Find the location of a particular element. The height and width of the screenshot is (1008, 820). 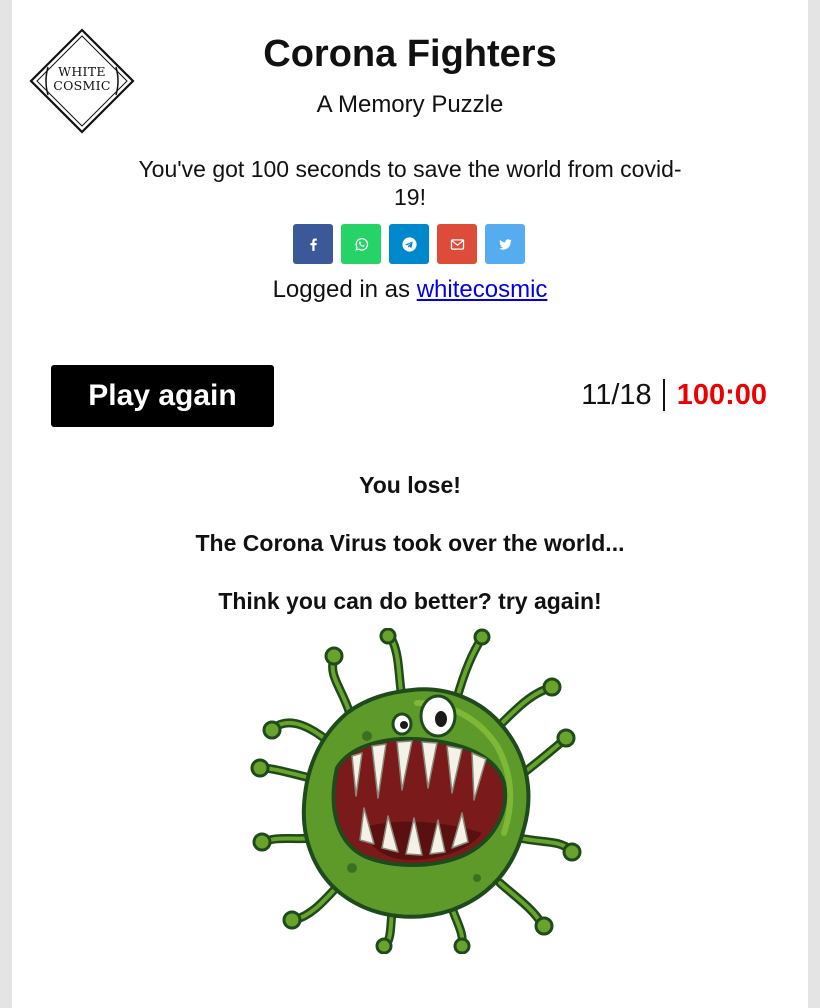

virus-monster-icon is located at coordinates (416, 791).